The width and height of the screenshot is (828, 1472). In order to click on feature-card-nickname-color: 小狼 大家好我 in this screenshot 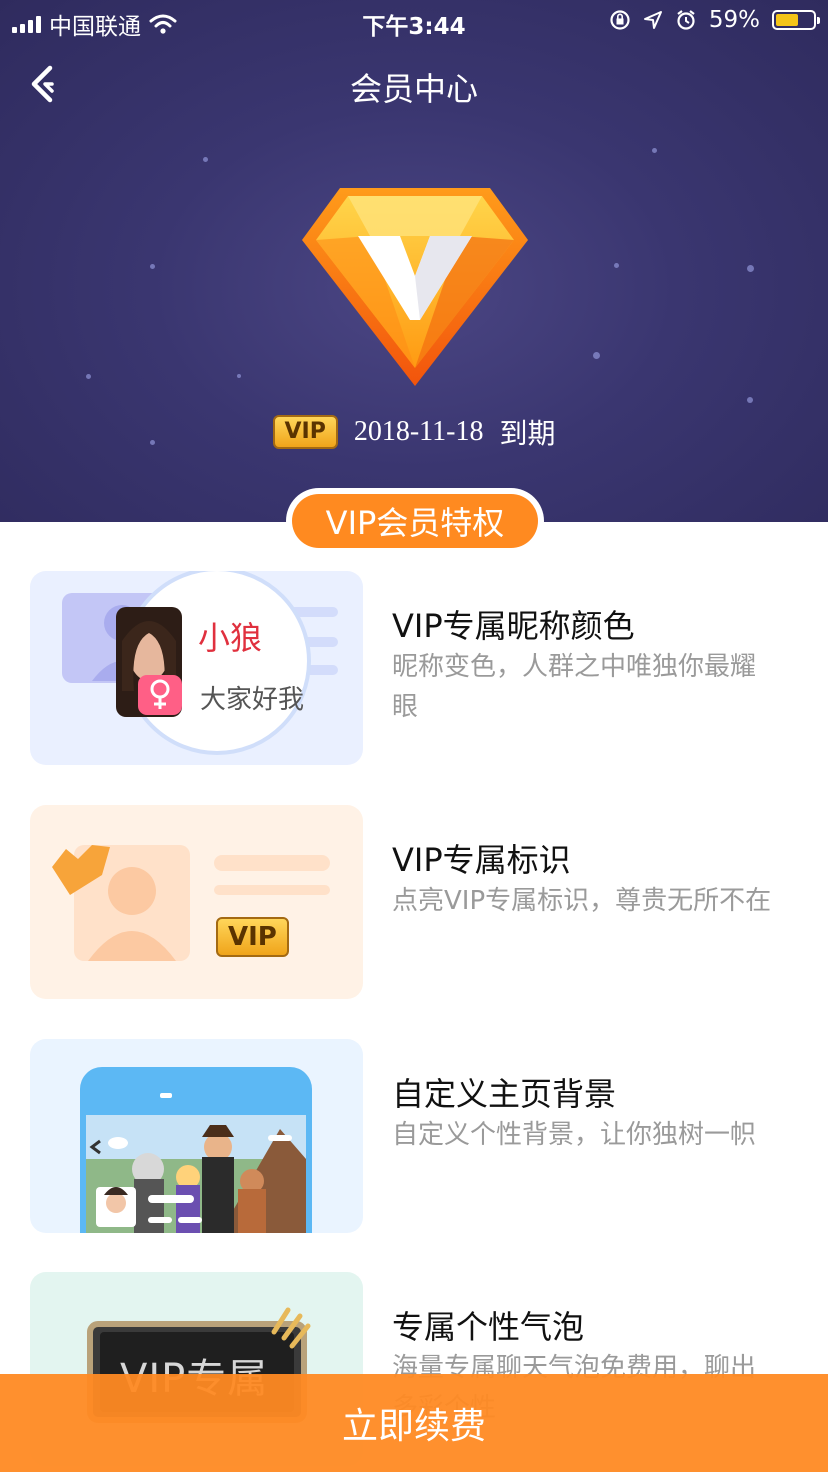, I will do `click(196, 668)`.